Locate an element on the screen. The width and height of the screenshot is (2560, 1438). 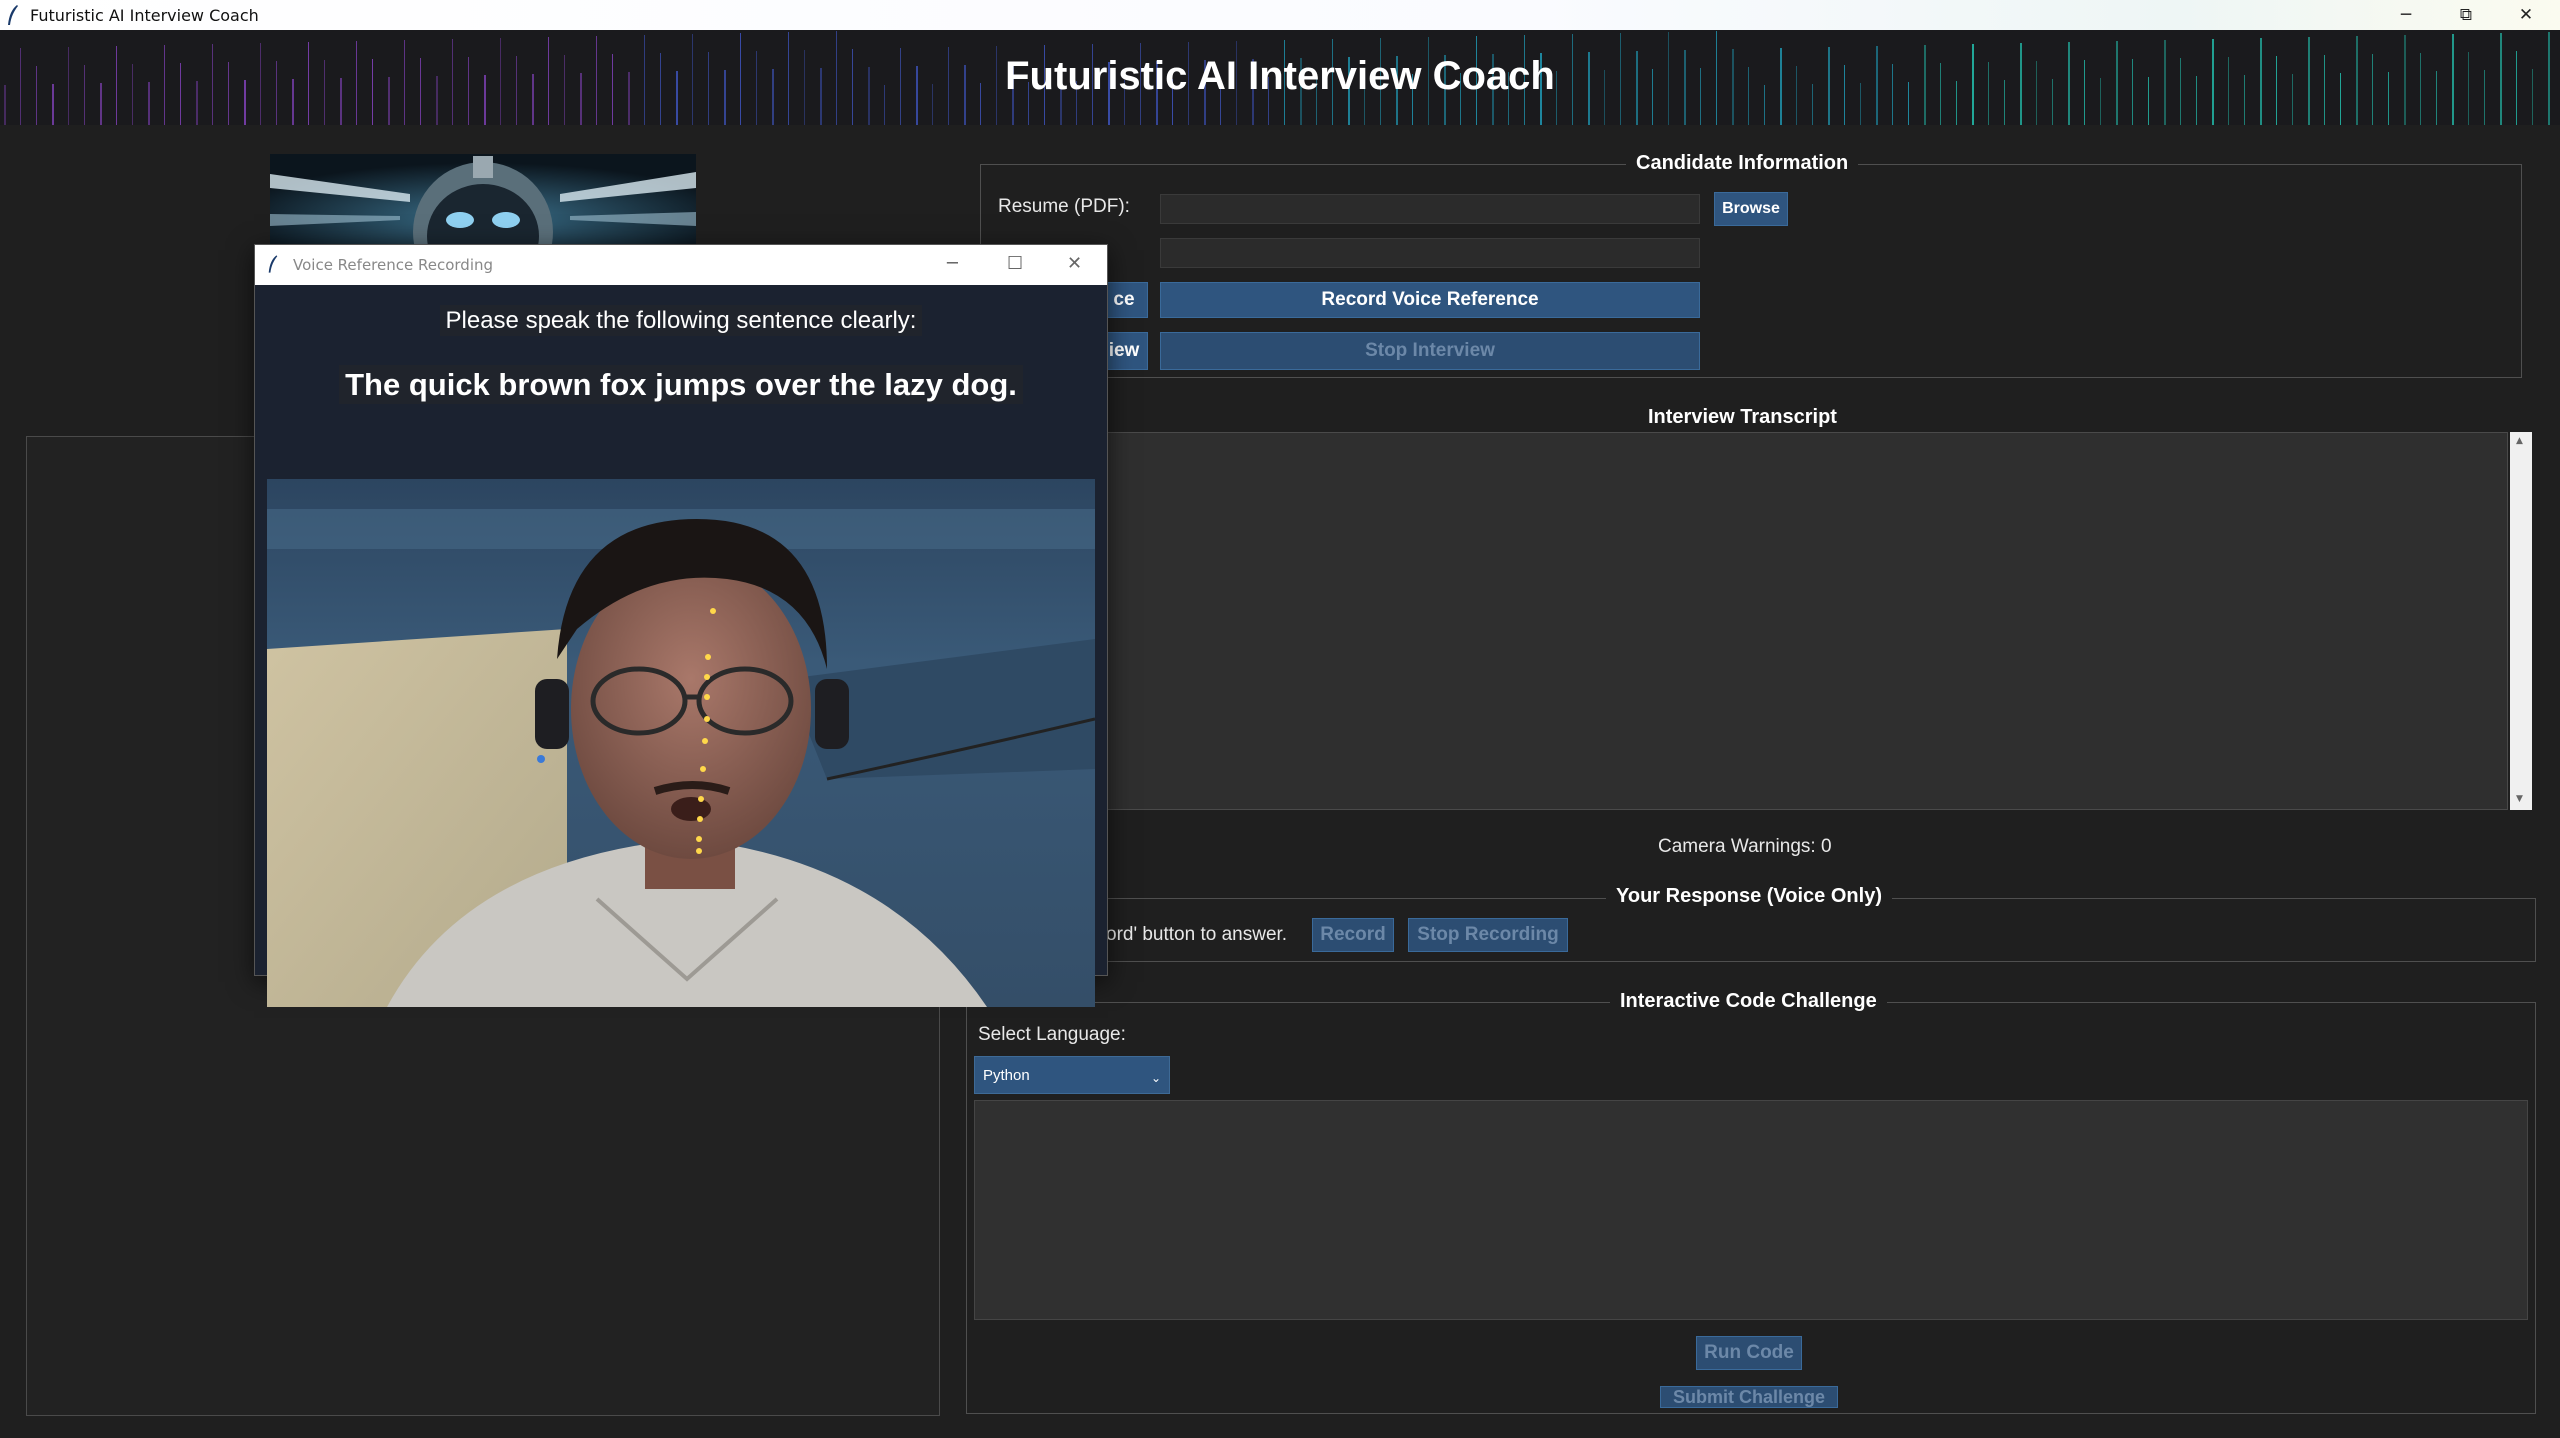
record-button: Record is located at coordinates (1353, 935).